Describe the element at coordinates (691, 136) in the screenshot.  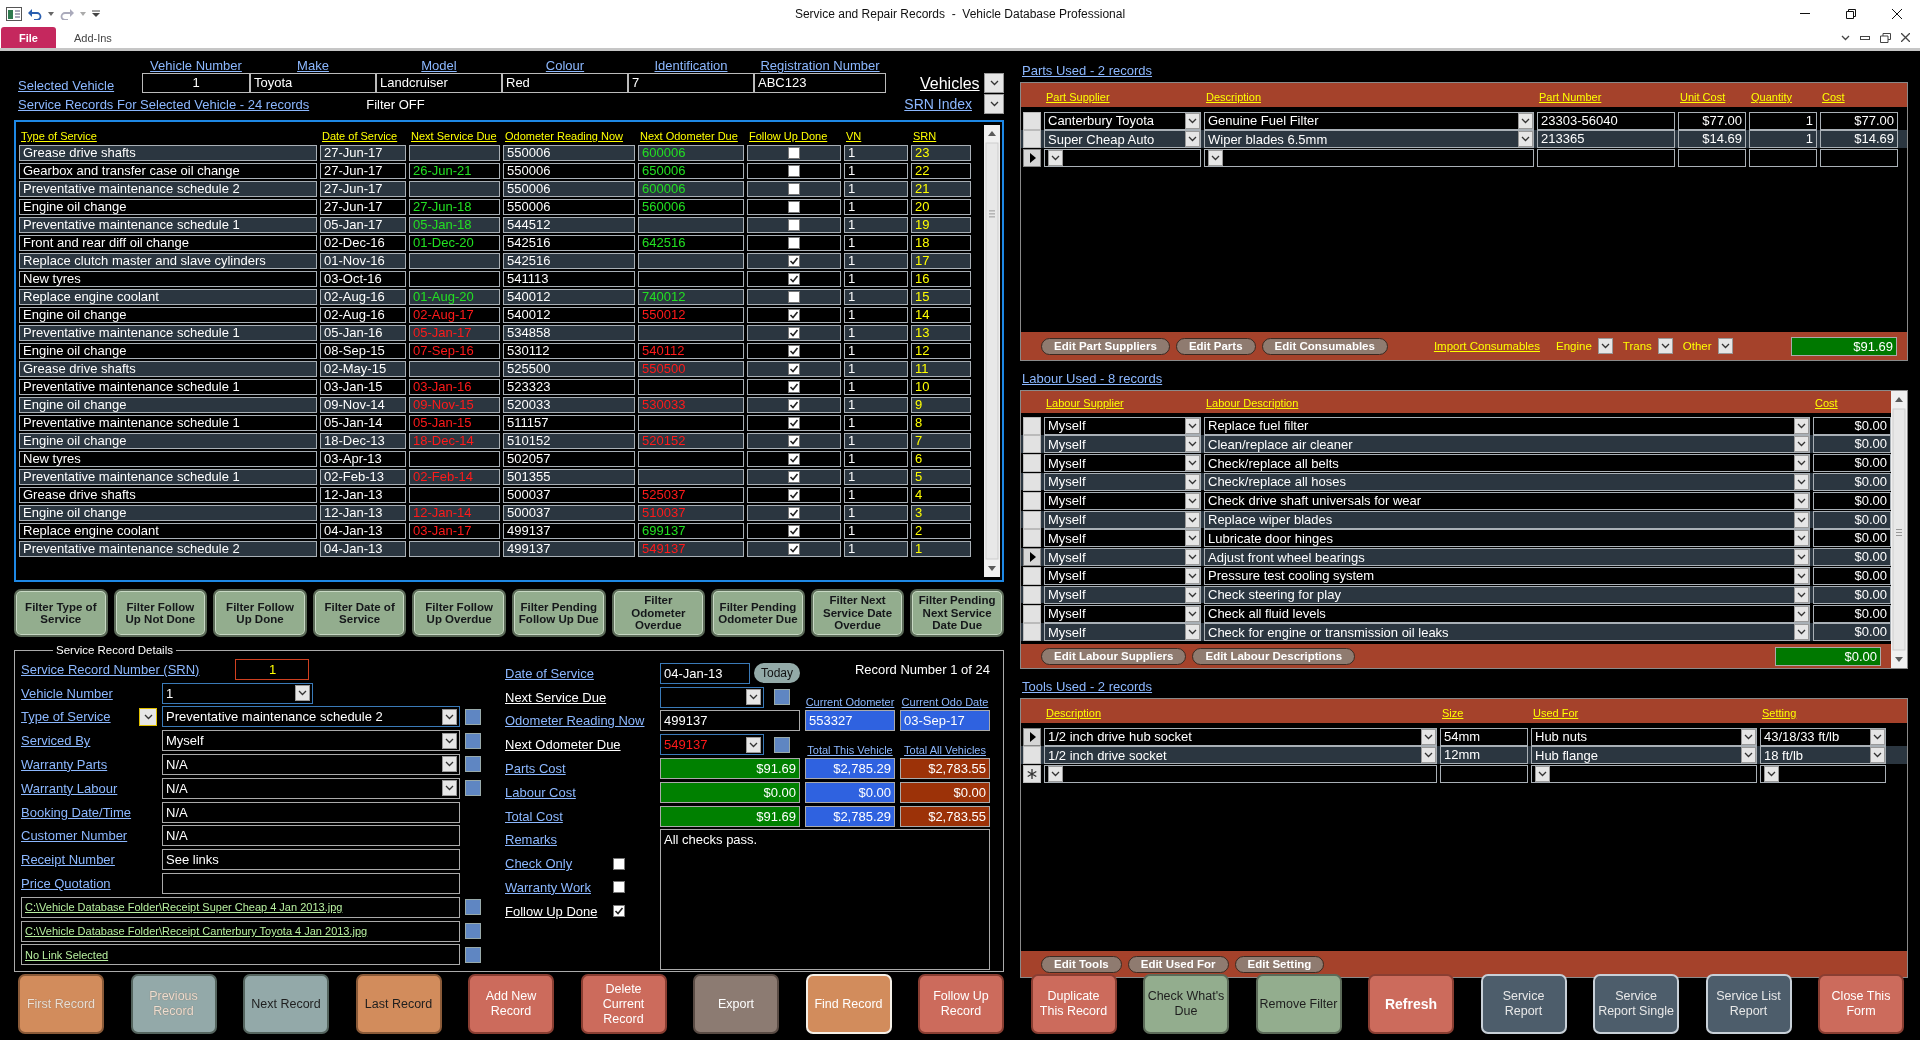
I see `column-header: Next Odometer Due` at that location.